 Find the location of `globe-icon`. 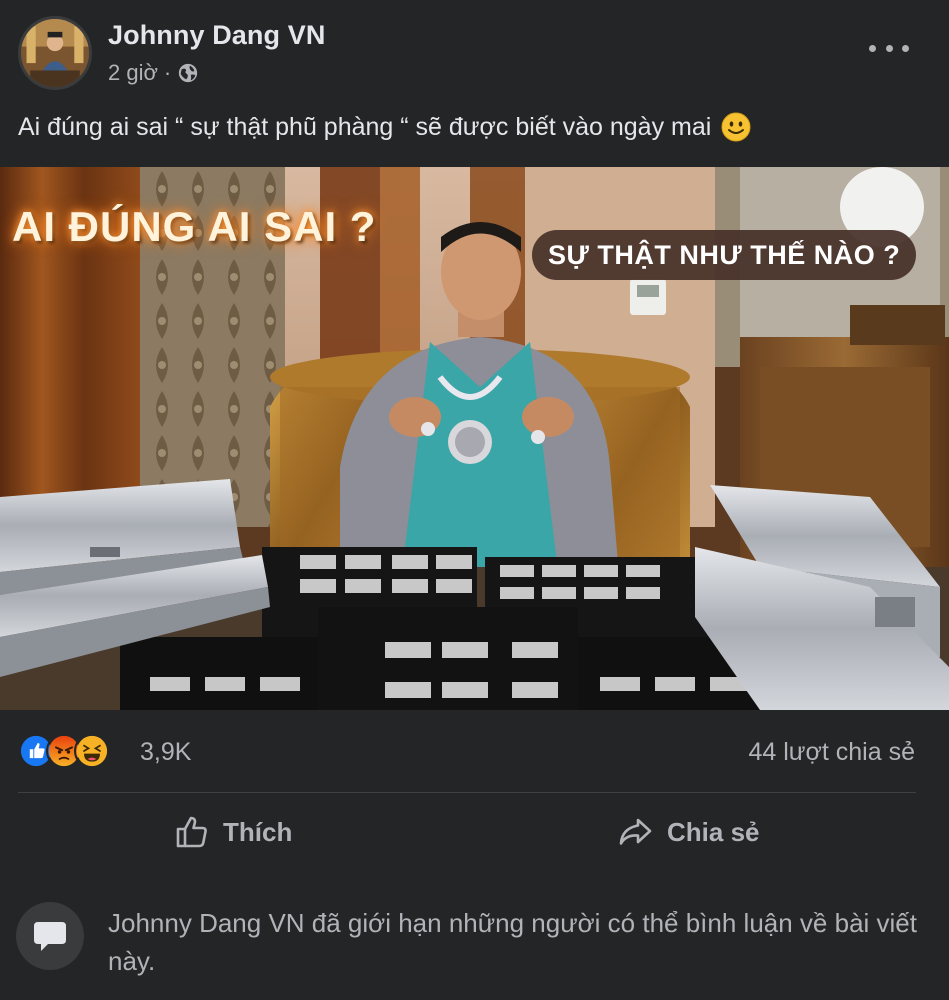

globe-icon is located at coordinates (188, 73).